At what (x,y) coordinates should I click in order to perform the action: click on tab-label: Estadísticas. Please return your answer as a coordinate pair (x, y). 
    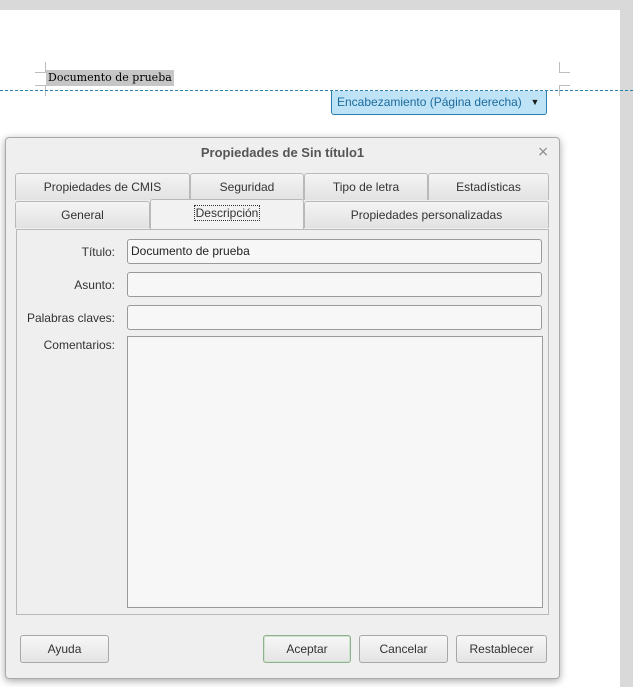
    Looking at the image, I should click on (488, 187).